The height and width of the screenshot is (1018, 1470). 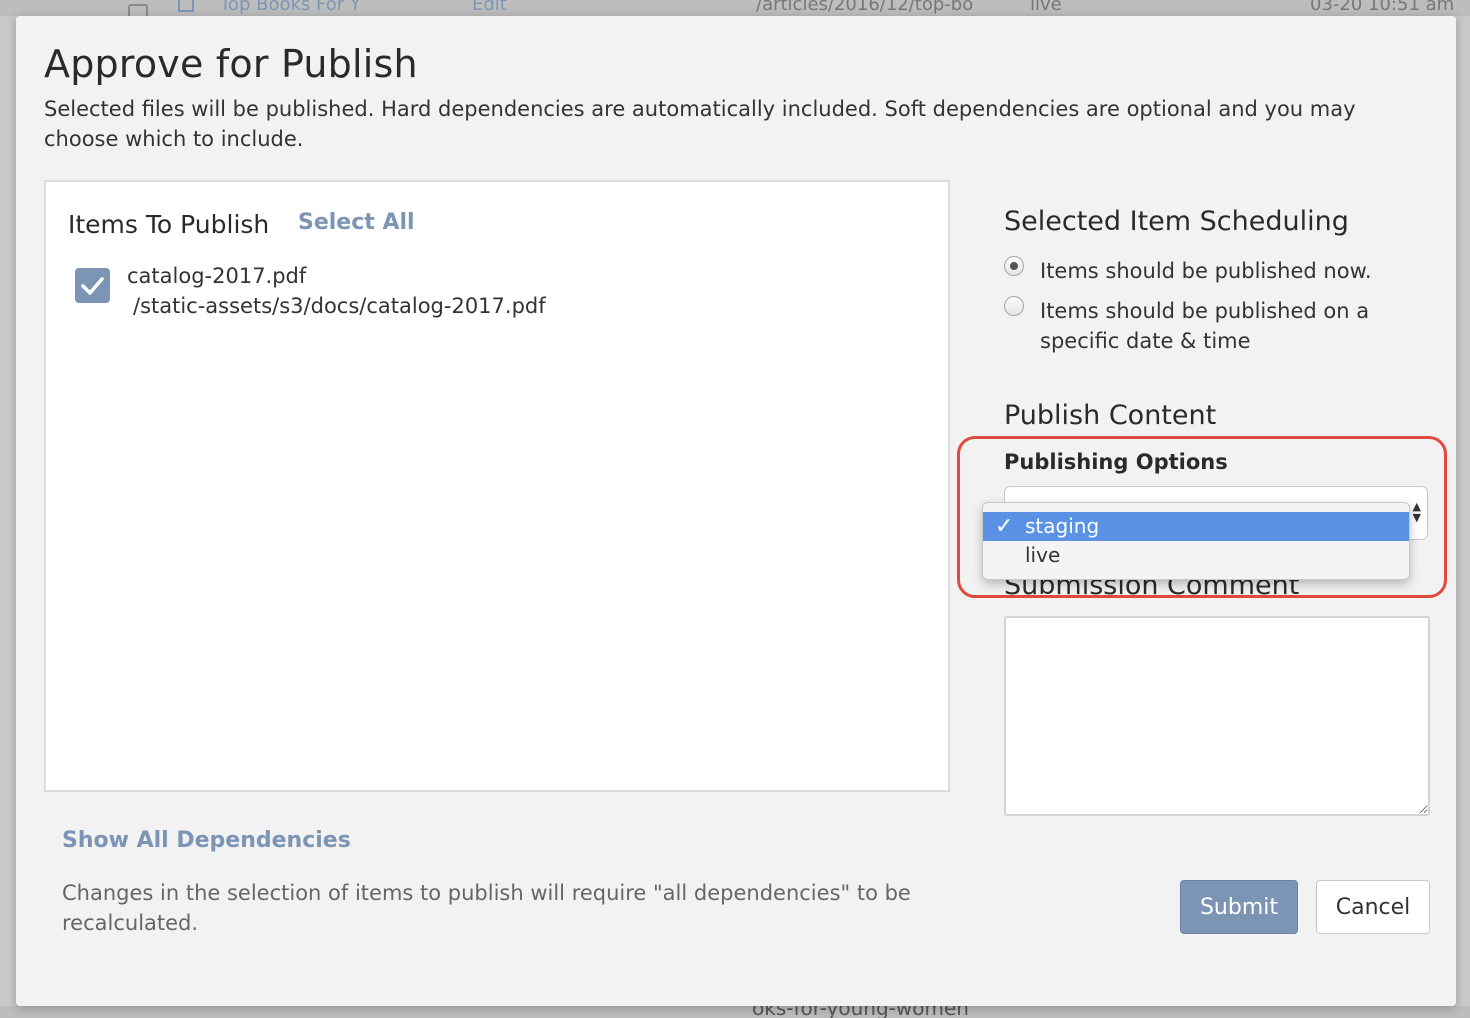 I want to click on publish-now-radio, so click(x=1014, y=266).